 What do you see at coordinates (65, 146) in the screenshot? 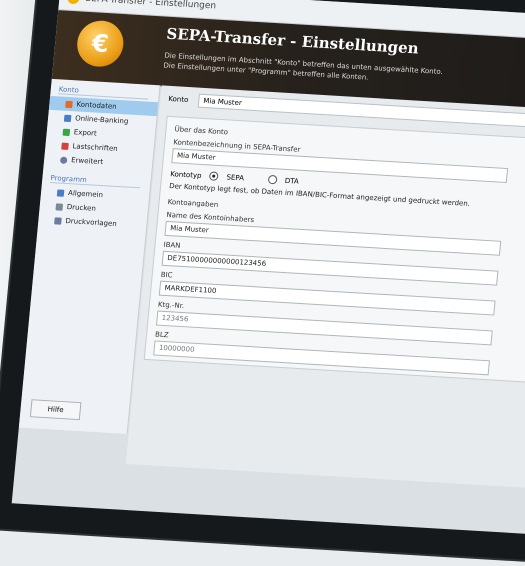
I see `lastschriften-icon` at bounding box center [65, 146].